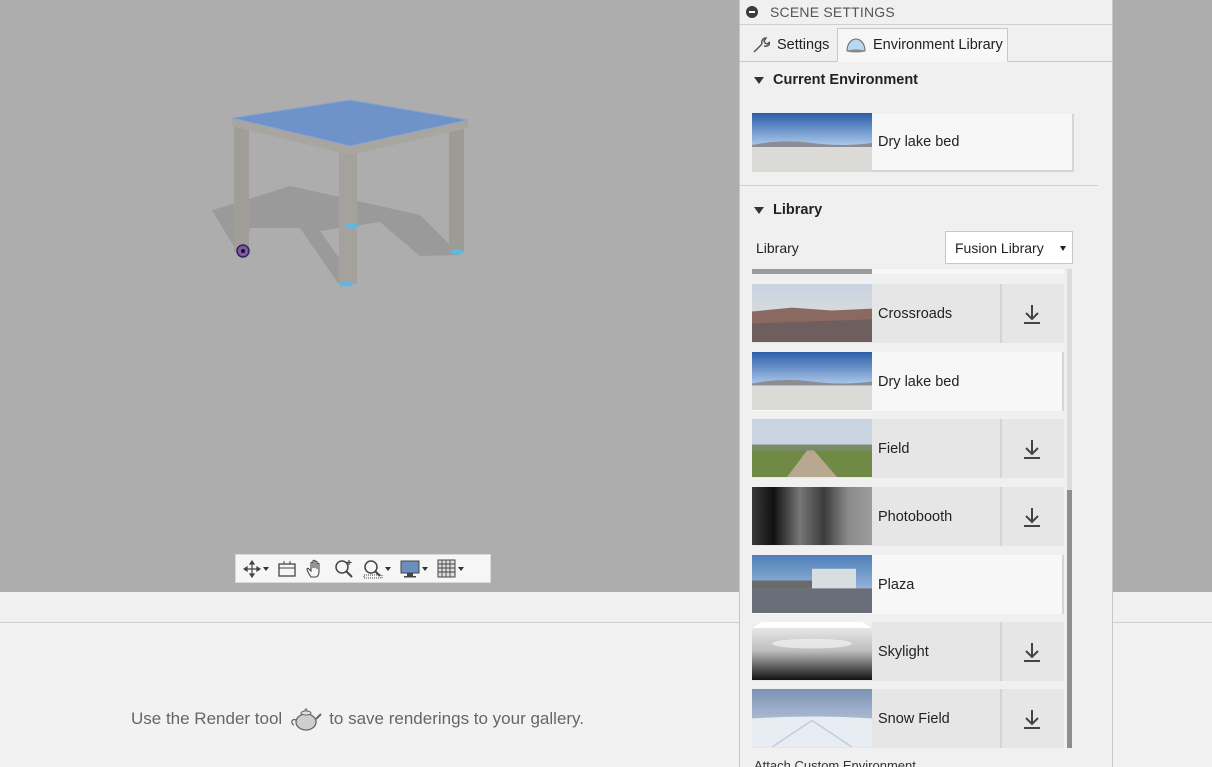  I want to click on tab-bar: Settings Environment Library, so click(926, 43).